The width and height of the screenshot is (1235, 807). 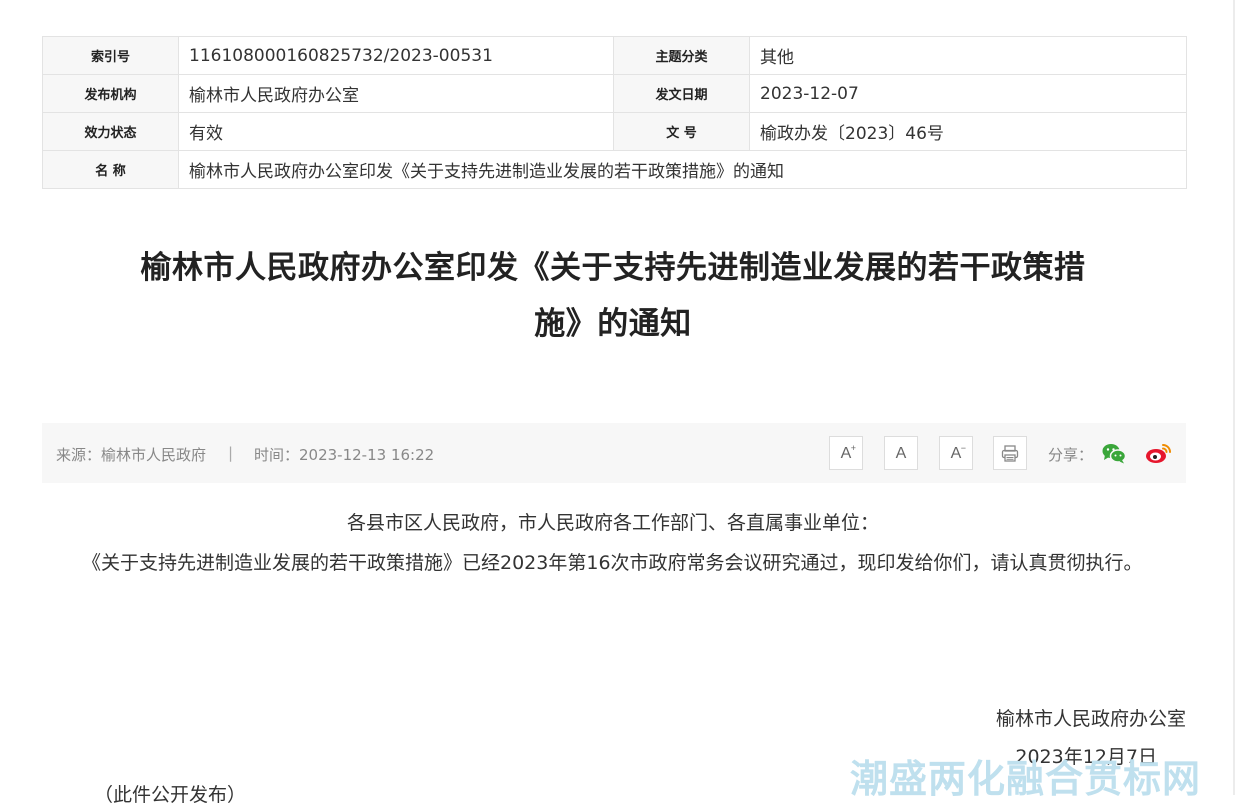 I want to click on publisher-label: 发布机构, so click(x=110, y=93).